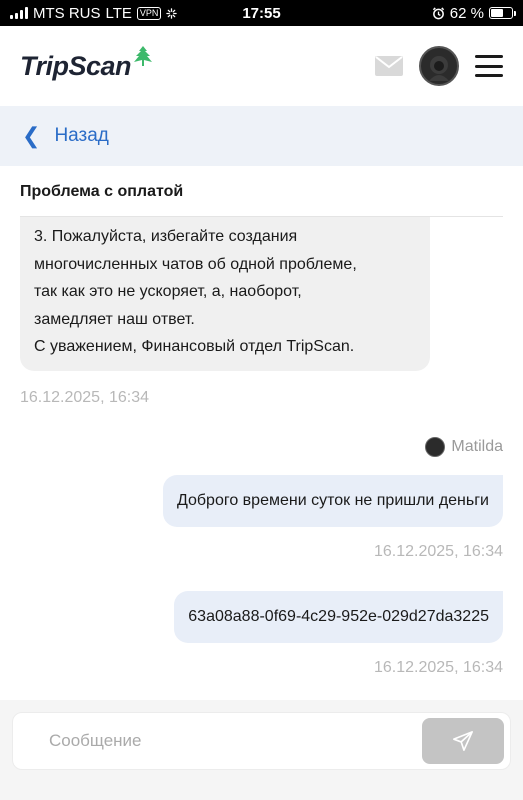  I want to click on alarm-icon, so click(438, 12).